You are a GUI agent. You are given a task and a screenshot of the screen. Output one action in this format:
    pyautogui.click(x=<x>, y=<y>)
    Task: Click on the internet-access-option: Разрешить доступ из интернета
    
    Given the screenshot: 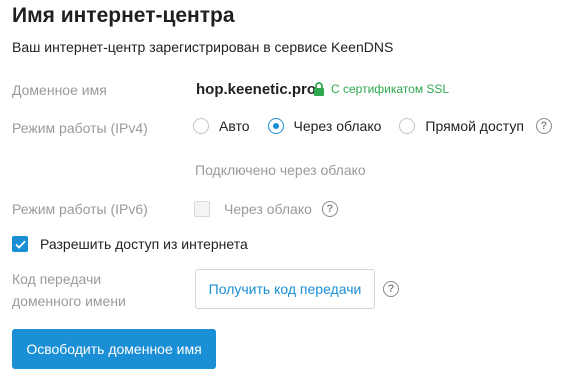 What is the action you would take?
    pyautogui.click(x=130, y=244)
    